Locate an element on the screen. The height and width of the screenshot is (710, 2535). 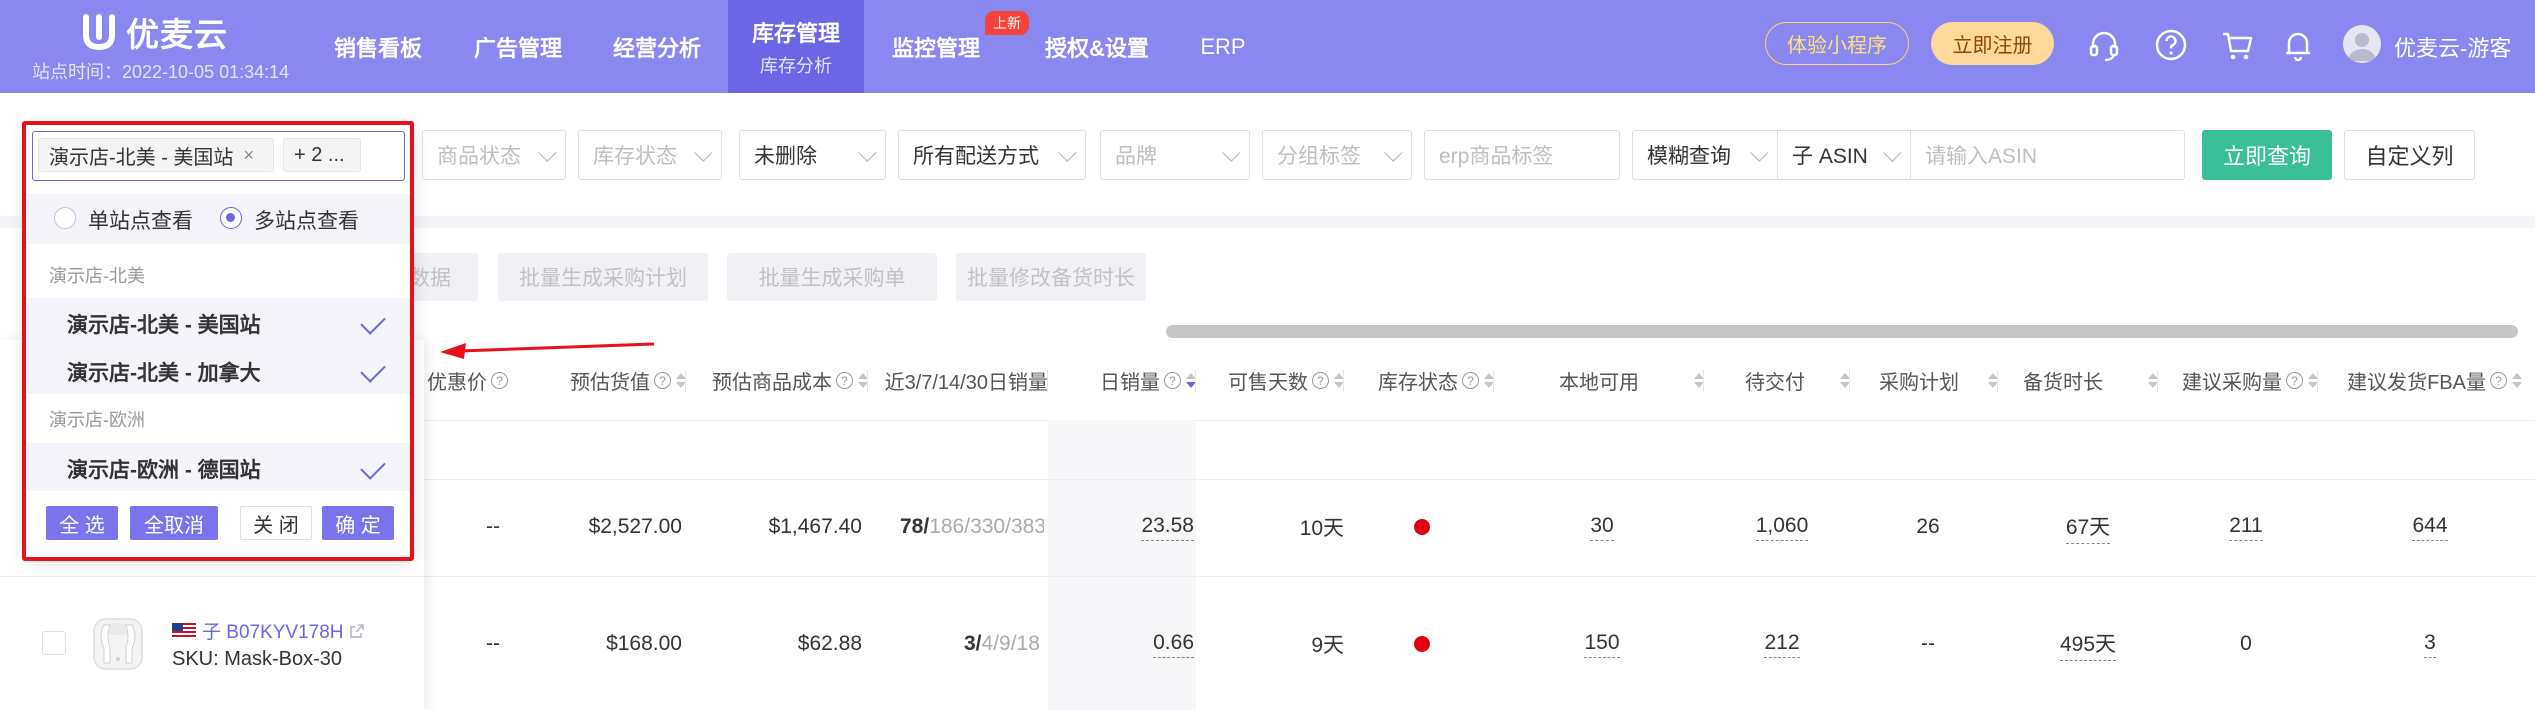
product-status-select: 商品状态 is located at coordinates (494, 155).